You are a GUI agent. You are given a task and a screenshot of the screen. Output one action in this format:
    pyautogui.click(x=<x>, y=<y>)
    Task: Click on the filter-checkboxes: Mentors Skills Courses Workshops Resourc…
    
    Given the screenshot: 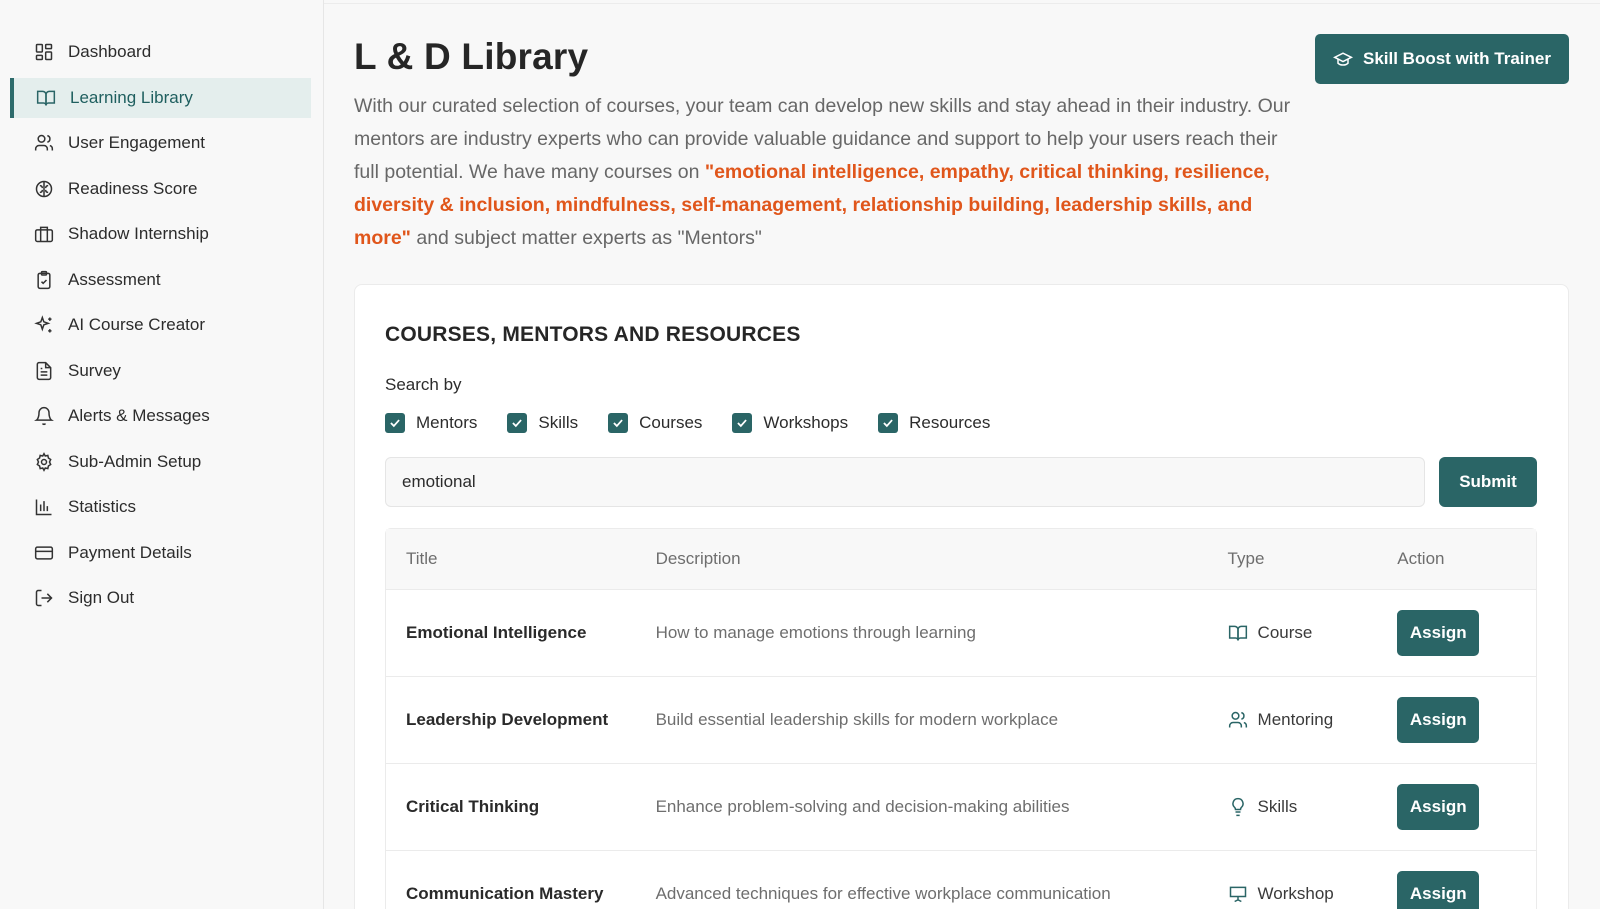 What is the action you would take?
    pyautogui.click(x=702, y=423)
    